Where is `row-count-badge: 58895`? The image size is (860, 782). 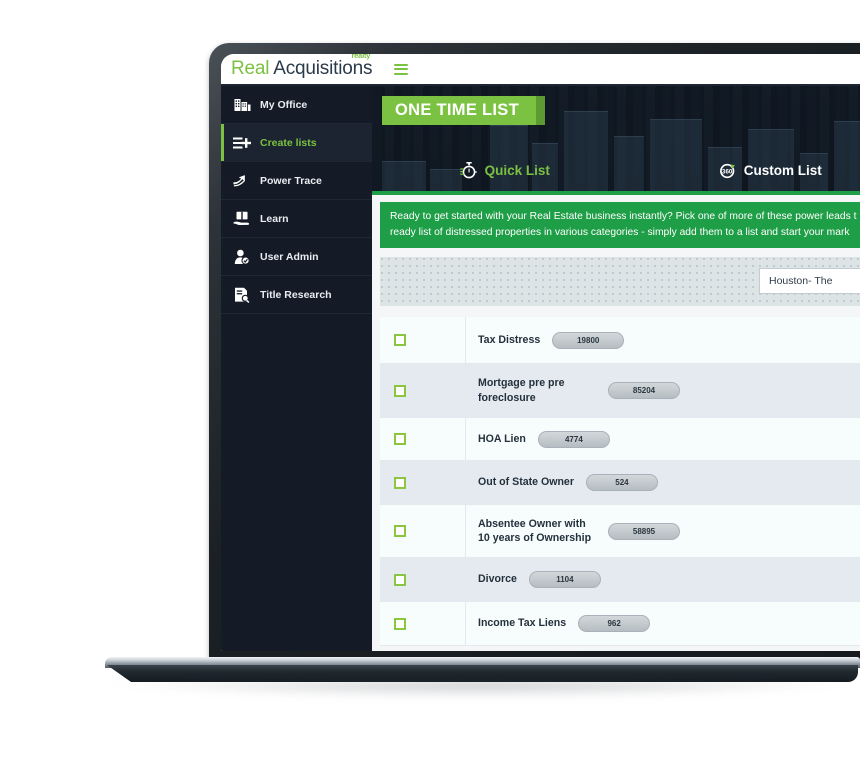 row-count-badge: 58895 is located at coordinates (644, 531).